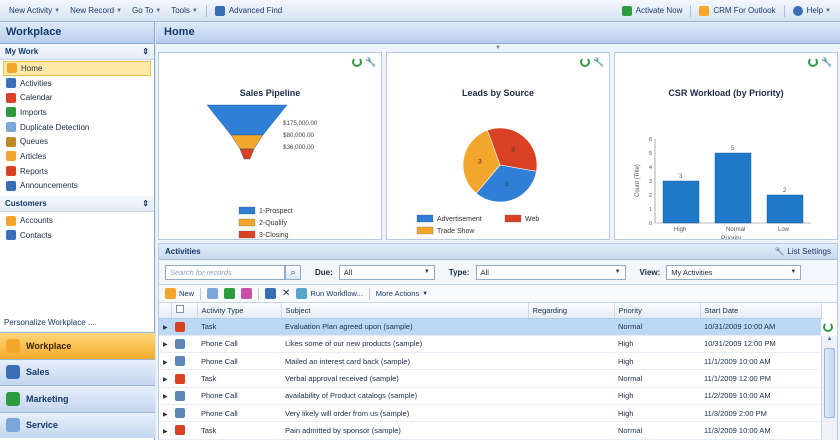 The height and width of the screenshot is (440, 840). Describe the element at coordinates (179, 309) in the screenshot. I see `select-all-checkbox` at that location.